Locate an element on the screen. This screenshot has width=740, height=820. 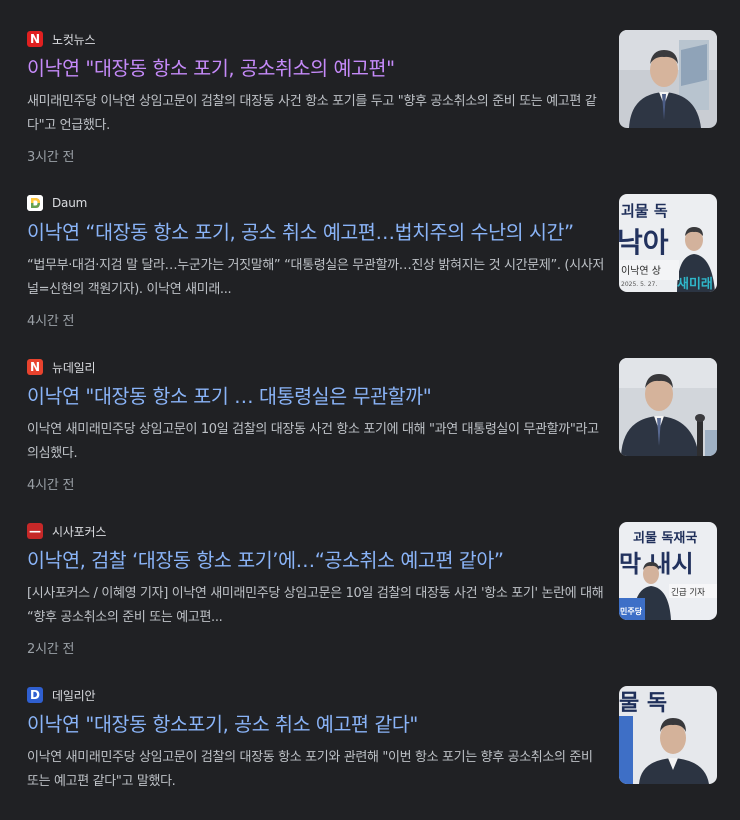
thumb-text: 이낙연 상 is located at coordinates (641, 271).